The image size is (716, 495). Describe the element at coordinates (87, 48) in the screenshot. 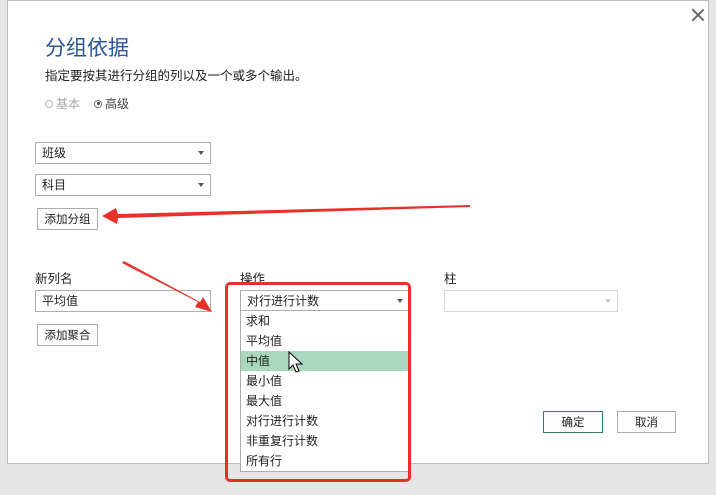

I see `dialog-title: 分组依据` at that location.